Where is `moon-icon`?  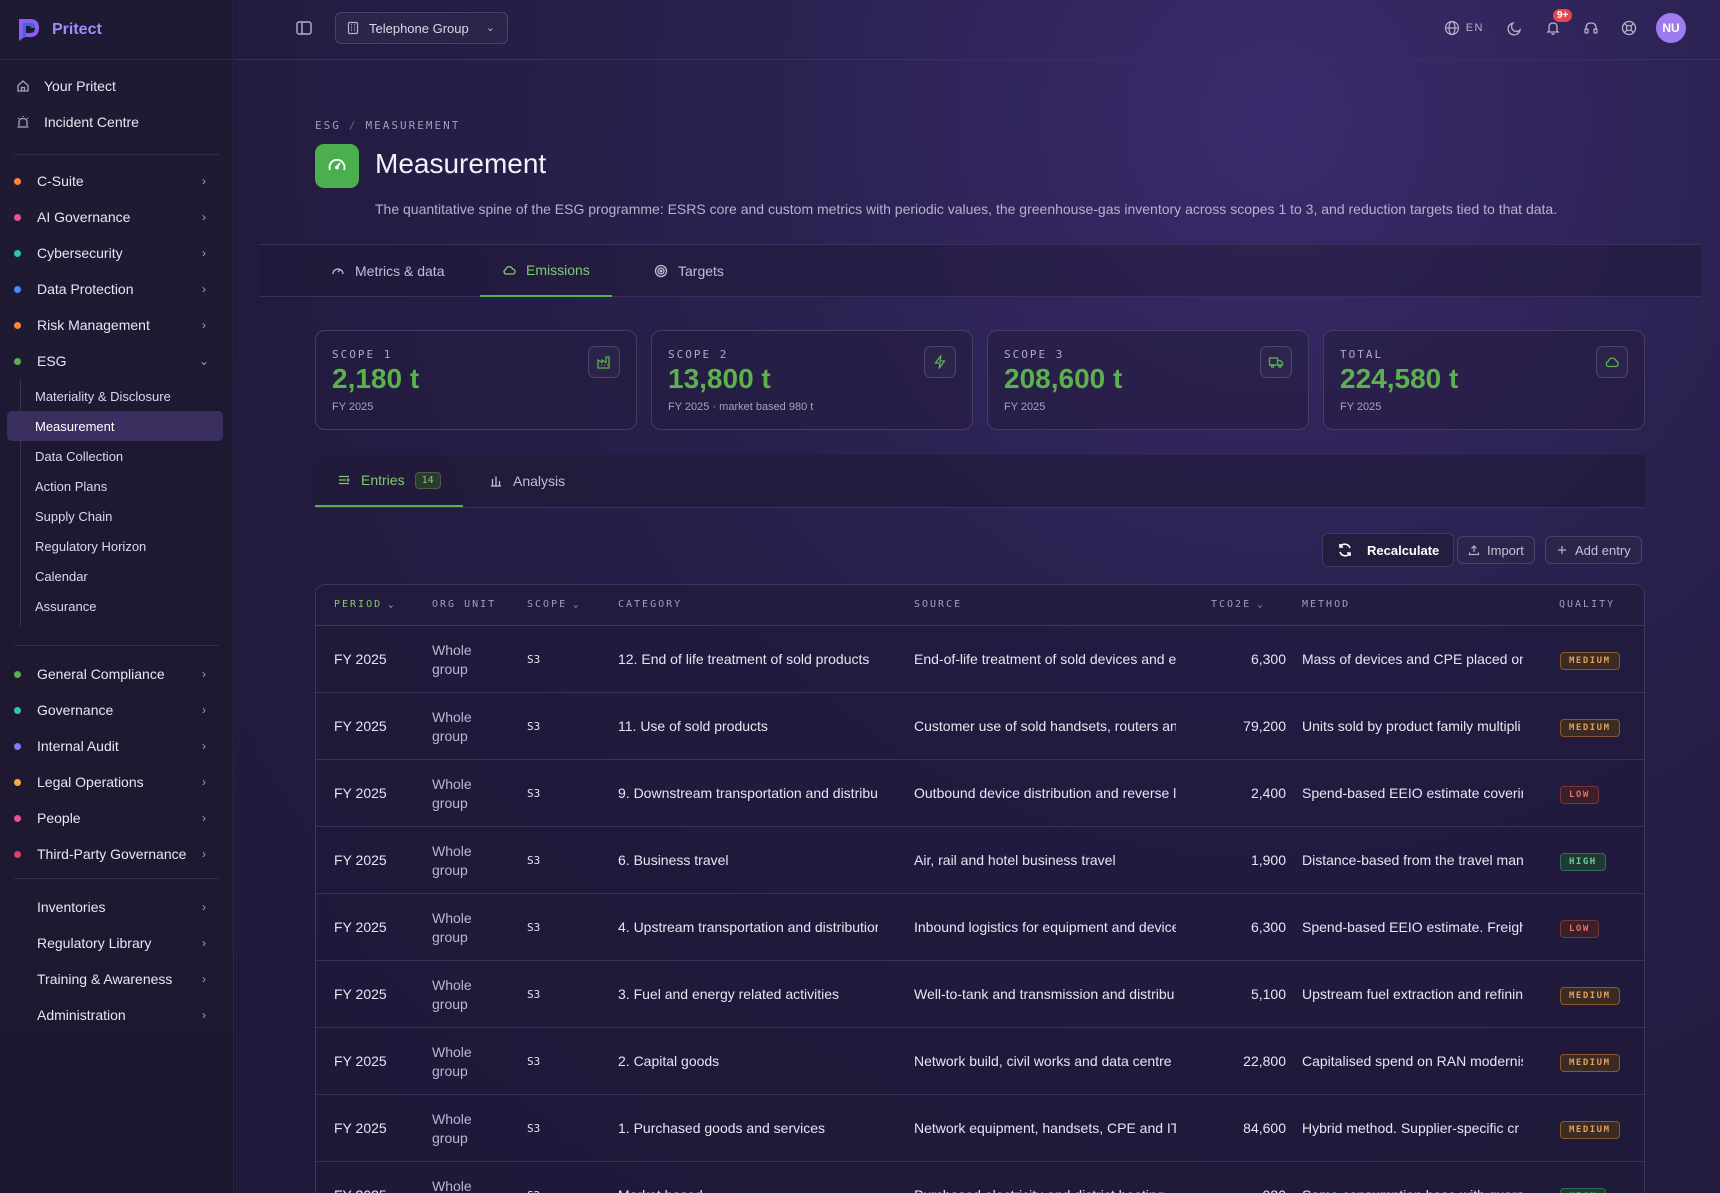 moon-icon is located at coordinates (1515, 28).